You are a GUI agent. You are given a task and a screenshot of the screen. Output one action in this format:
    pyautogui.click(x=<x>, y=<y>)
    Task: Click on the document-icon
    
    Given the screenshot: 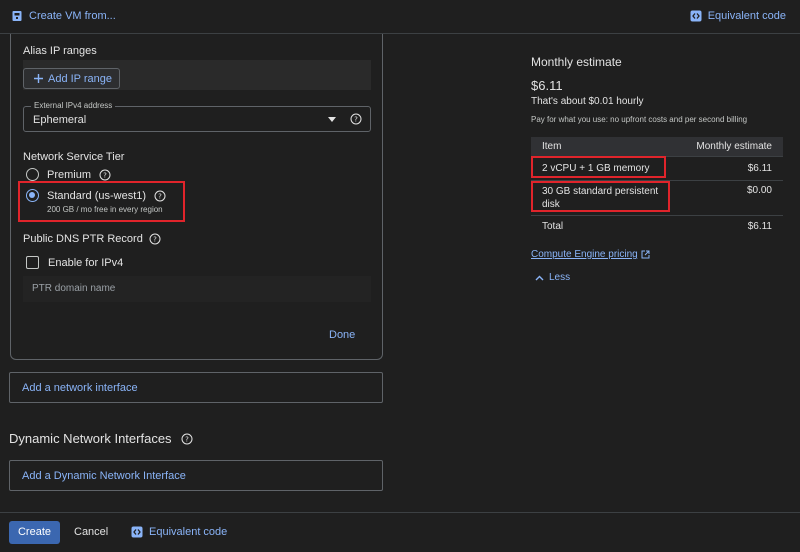 What is the action you would take?
    pyautogui.click(x=17, y=16)
    